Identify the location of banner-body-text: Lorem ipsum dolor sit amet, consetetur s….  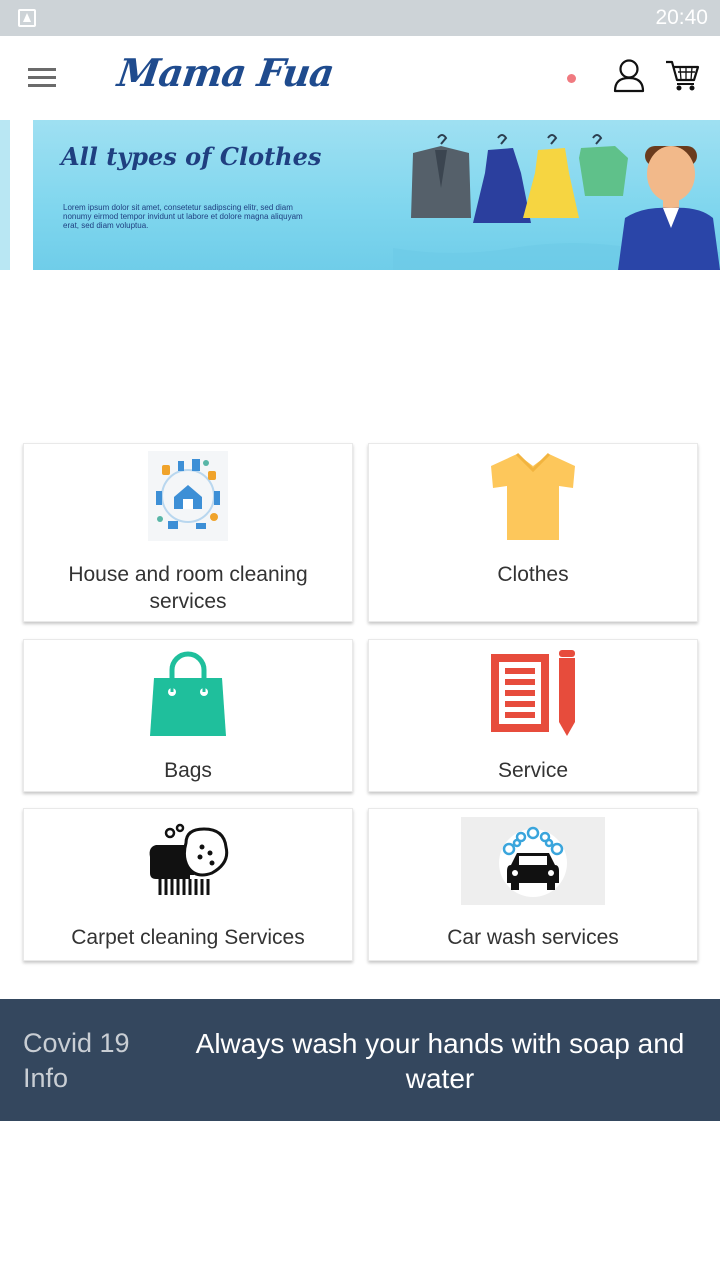
(183, 216).